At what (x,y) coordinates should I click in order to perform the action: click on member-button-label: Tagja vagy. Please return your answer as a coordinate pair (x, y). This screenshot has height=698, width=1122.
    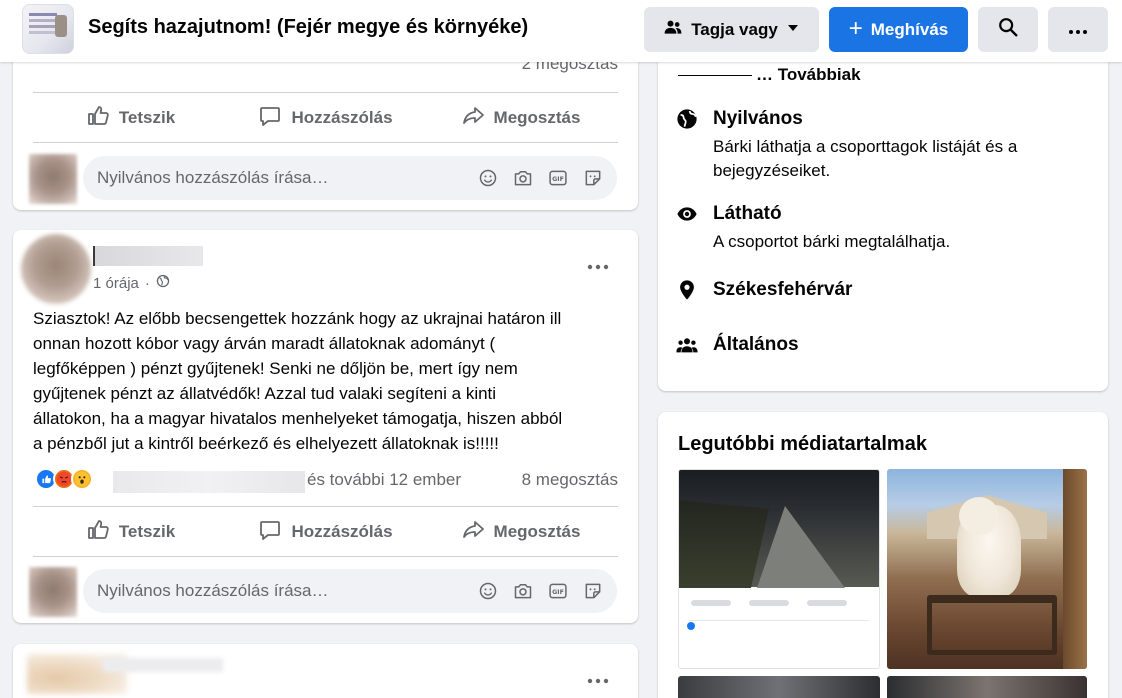
    Looking at the image, I should click on (734, 29).